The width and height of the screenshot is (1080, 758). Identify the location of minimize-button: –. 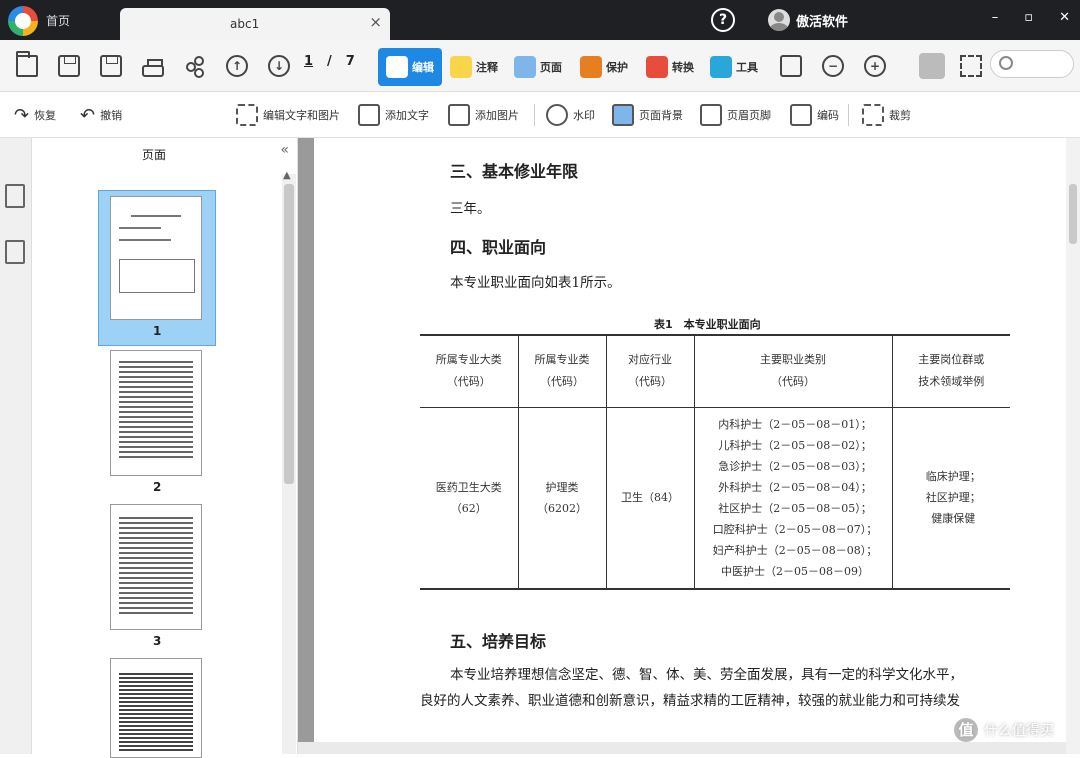
(995, 17).